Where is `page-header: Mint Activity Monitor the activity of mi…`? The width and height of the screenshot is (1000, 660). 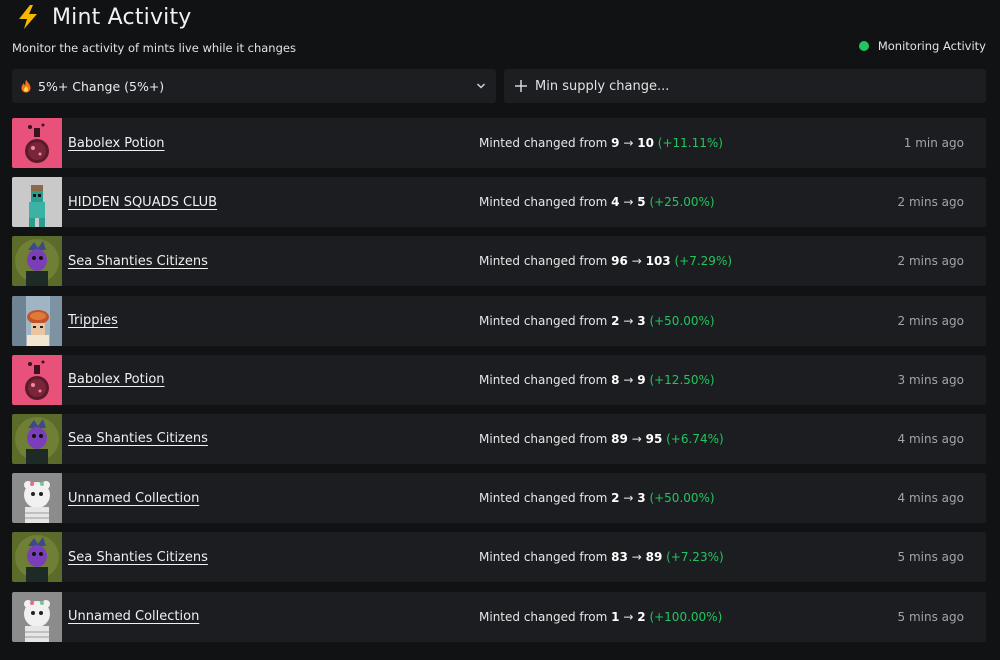
page-header: Mint Activity Monitor the activity of mi… is located at coordinates (499, 34).